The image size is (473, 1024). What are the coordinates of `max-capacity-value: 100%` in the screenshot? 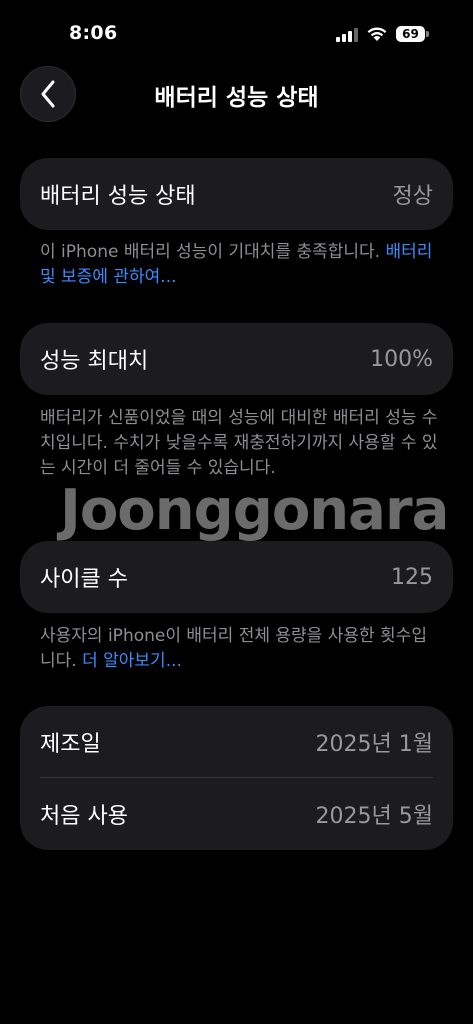 It's located at (401, 359).